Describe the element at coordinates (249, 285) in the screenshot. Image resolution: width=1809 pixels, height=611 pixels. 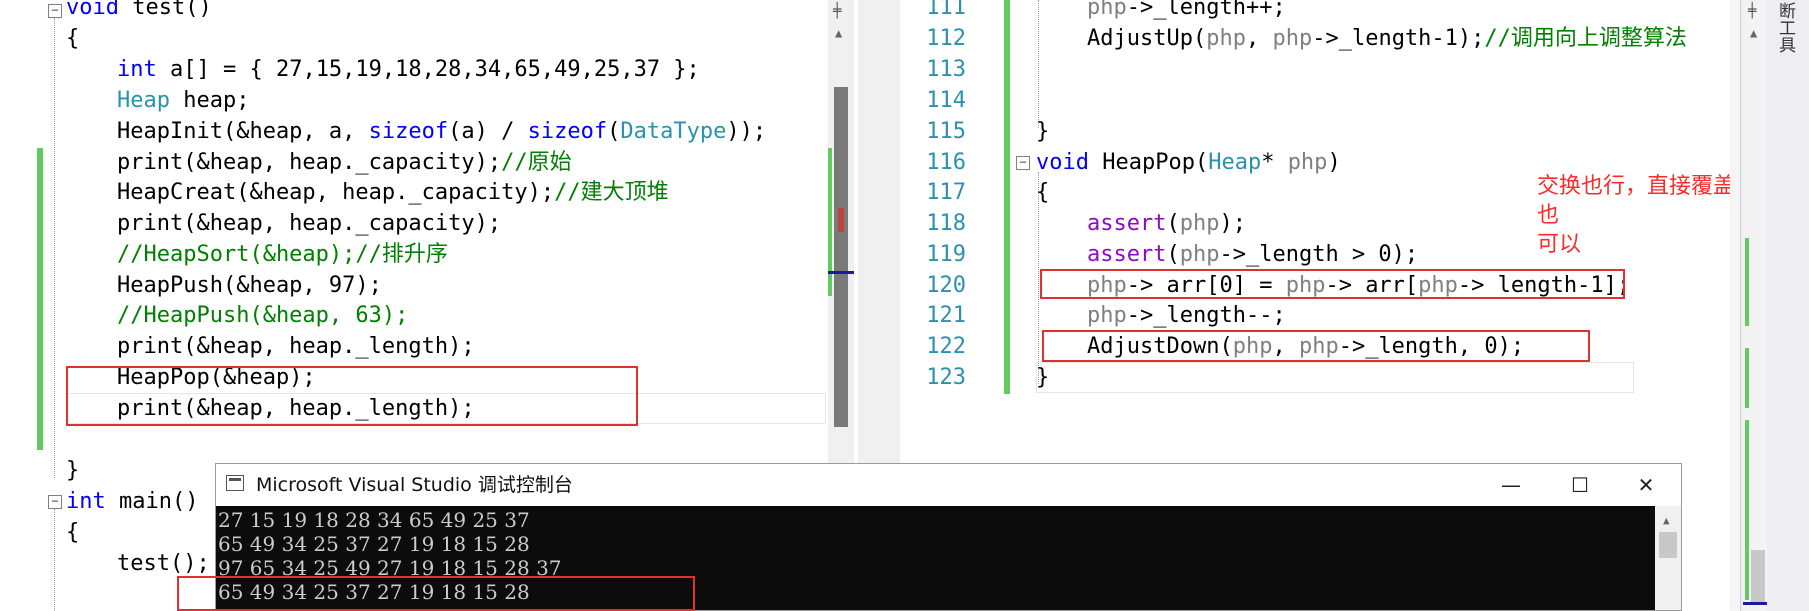
I see `code-line: HeapPush(&heap, 97);` at that location.